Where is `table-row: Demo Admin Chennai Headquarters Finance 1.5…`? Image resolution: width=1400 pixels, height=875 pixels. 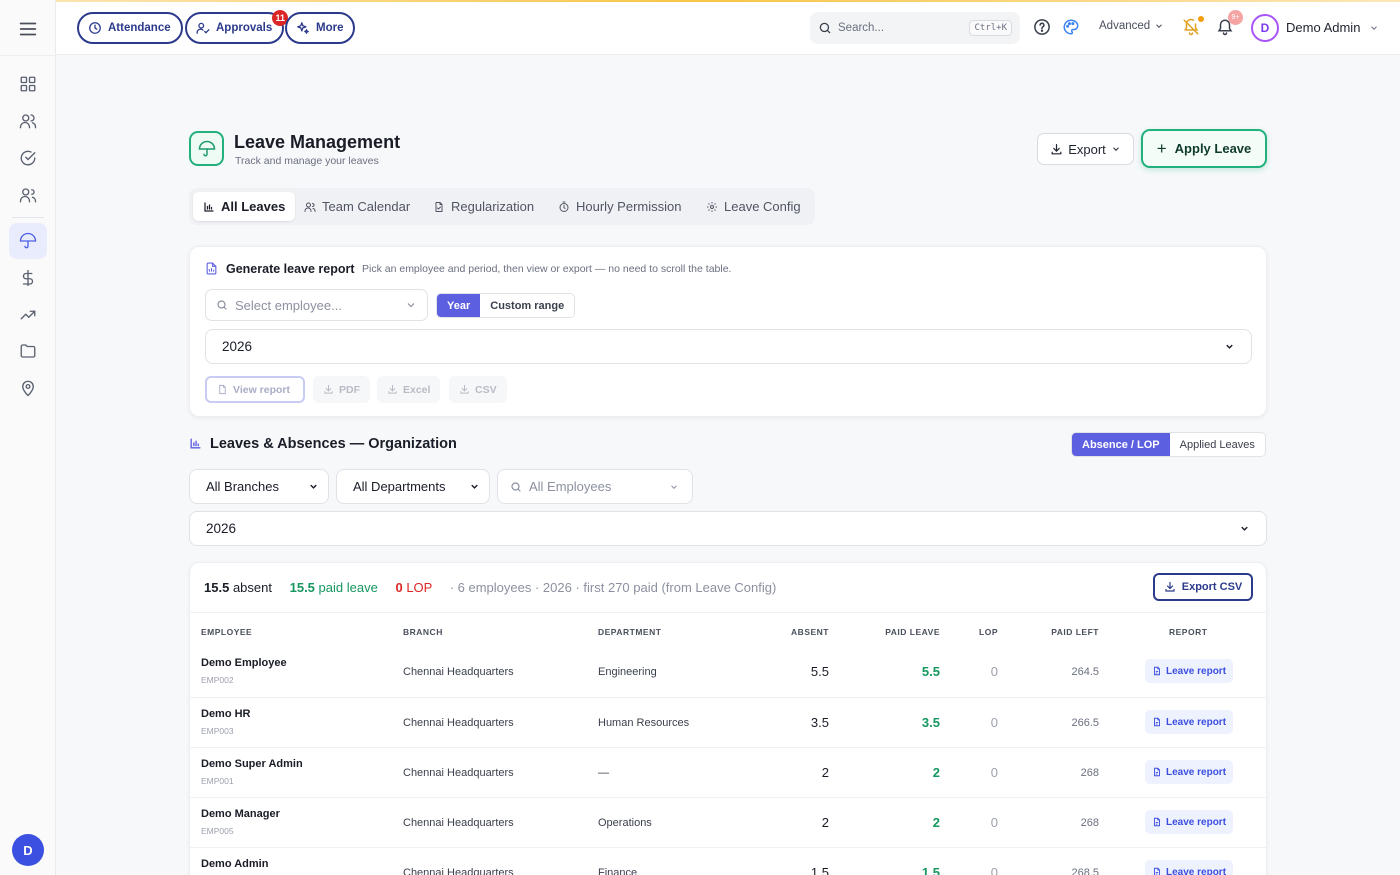 table-row: Demo Admin Chennai Headquarters Finance 1.5… is located at coordinates (728, 861).